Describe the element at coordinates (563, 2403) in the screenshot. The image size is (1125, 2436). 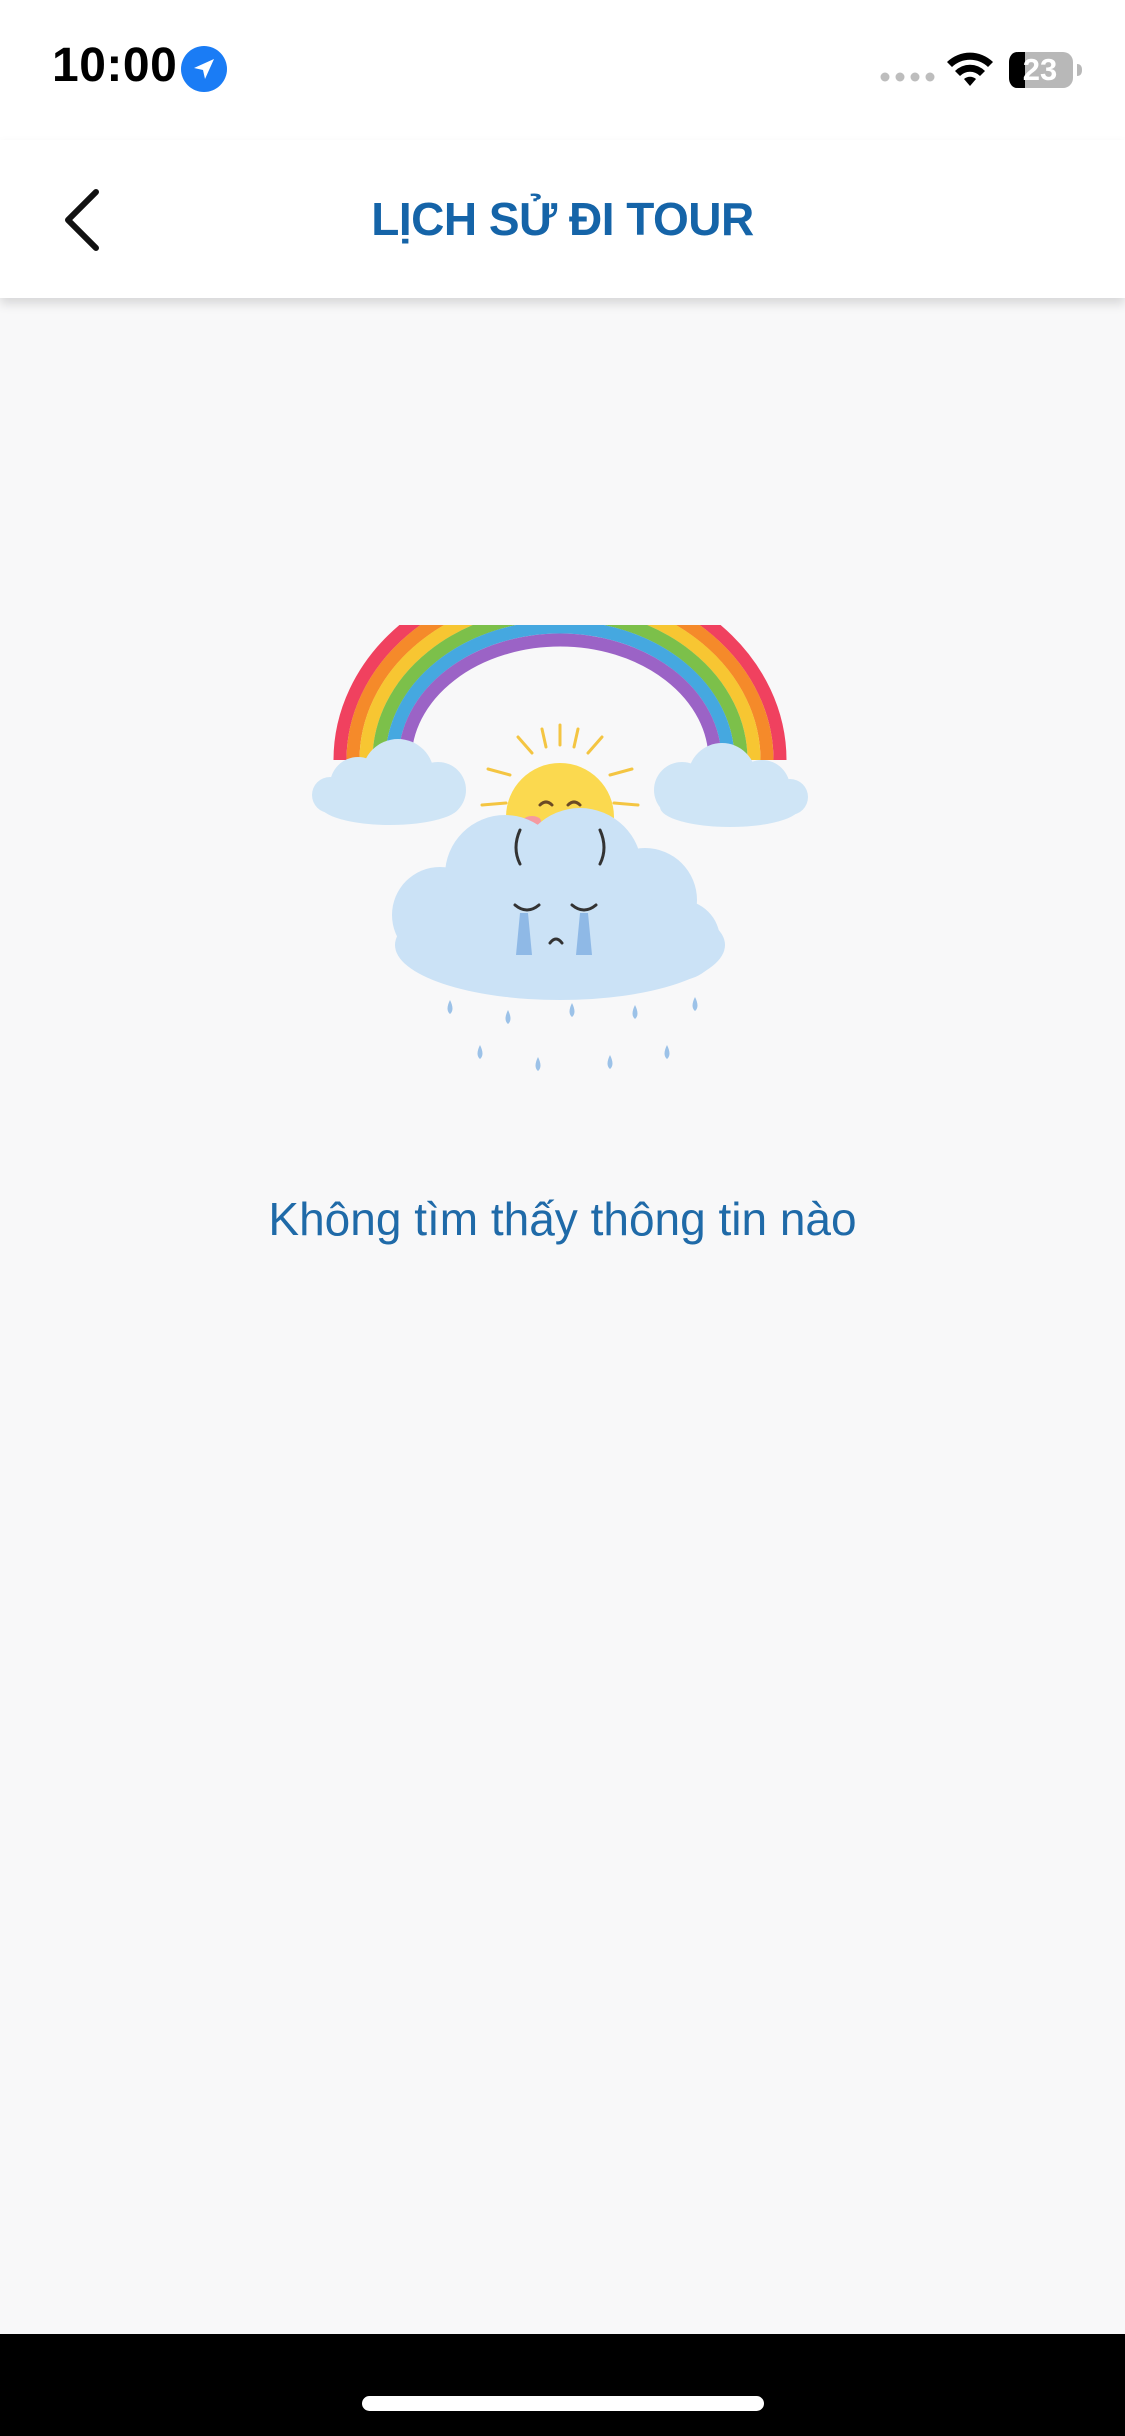
I see `home-indicator` at that location.